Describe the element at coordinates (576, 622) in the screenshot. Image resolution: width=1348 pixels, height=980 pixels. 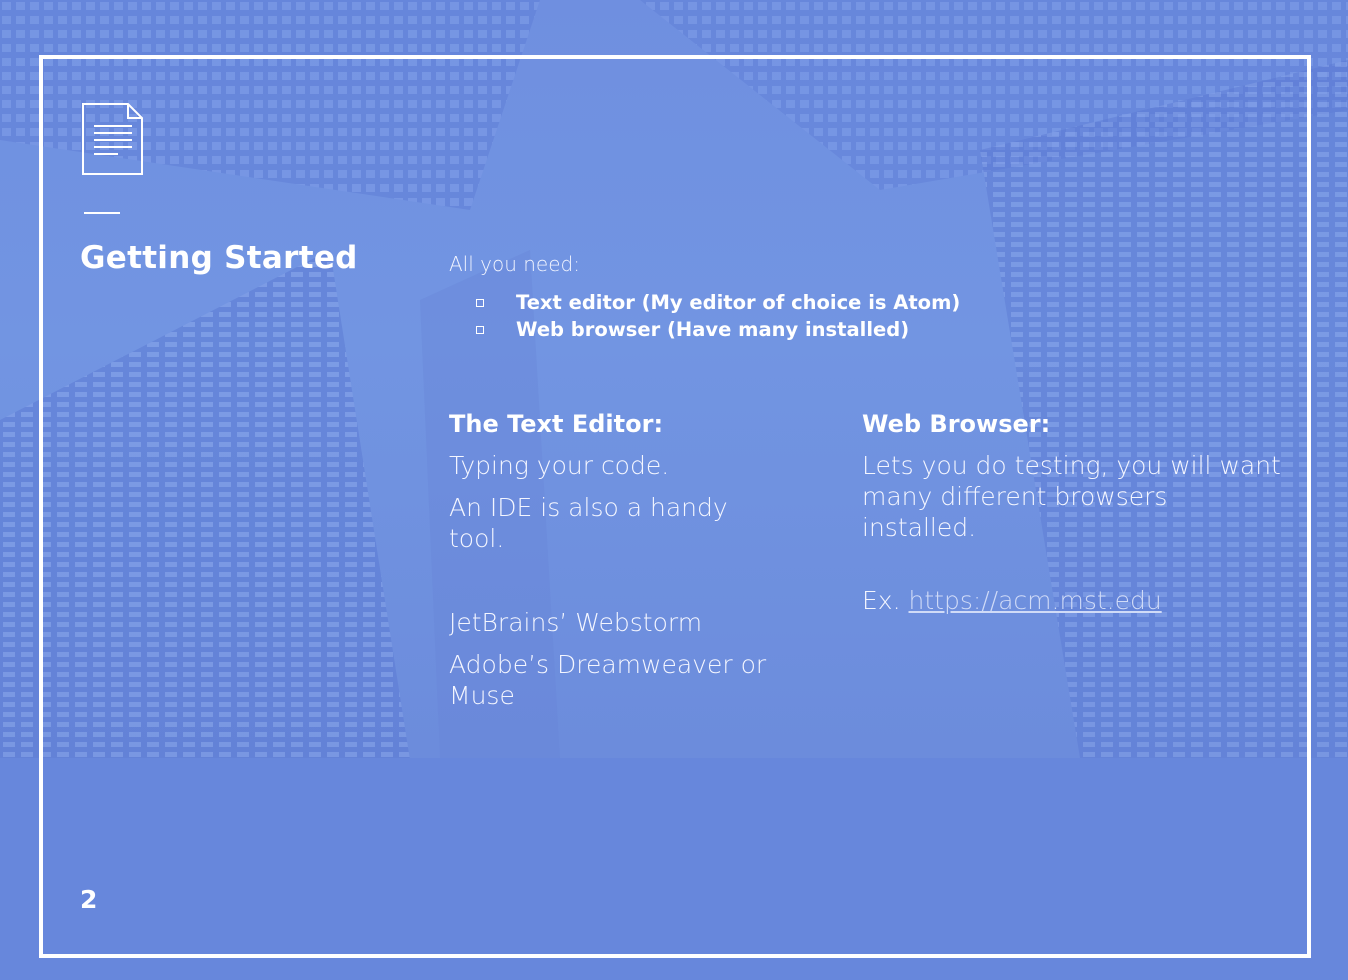
I see `text-editor-line: JetBrains’ Webstorm` at that location.